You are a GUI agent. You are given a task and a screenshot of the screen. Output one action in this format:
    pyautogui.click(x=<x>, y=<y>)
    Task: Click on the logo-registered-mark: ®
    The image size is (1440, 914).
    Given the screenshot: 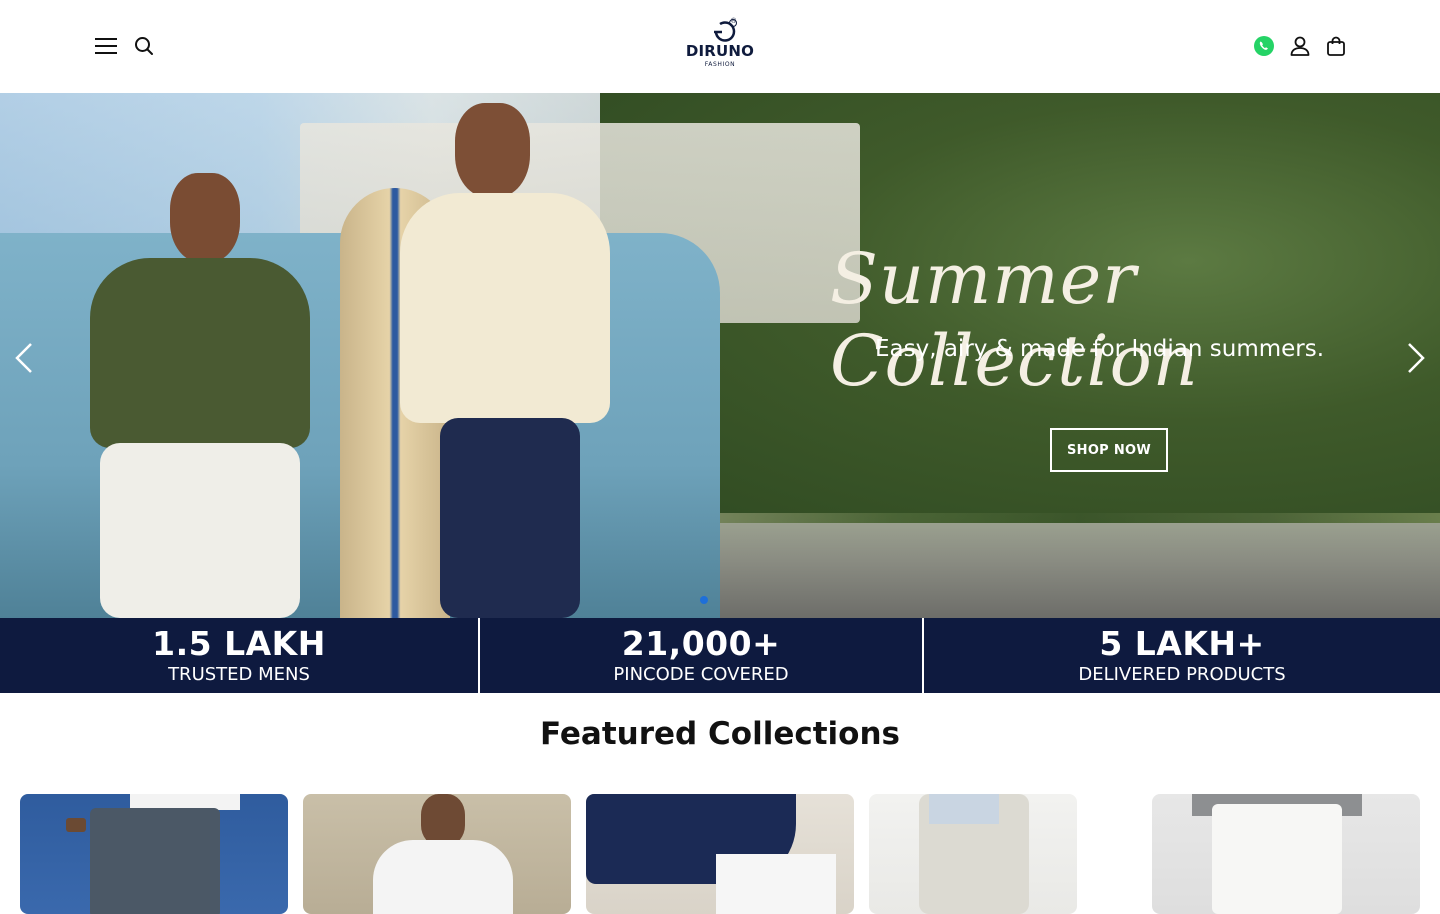 What is the action you would take?
    pyautogui.click(x=734, y=21)
    